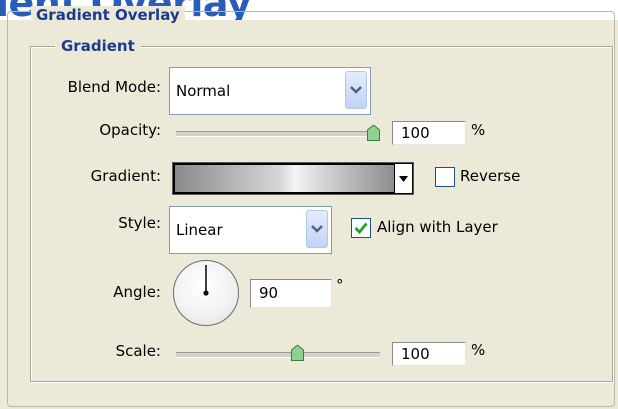  What do you see at coordinates (199, 230) in the screenshot?
I see `style-value: Linear` at bounding box center [199, 230].